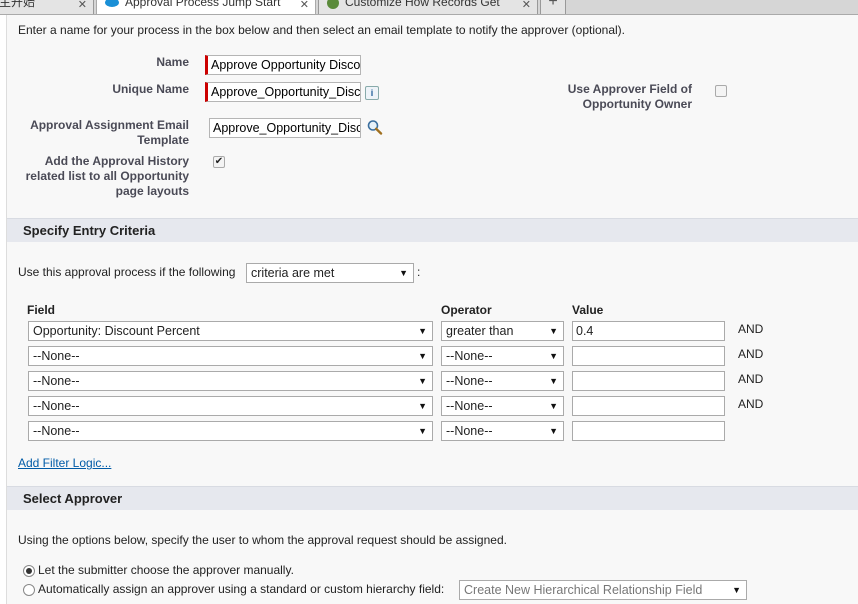  I want to click on tab-label: 主开始, so click(18, 4).